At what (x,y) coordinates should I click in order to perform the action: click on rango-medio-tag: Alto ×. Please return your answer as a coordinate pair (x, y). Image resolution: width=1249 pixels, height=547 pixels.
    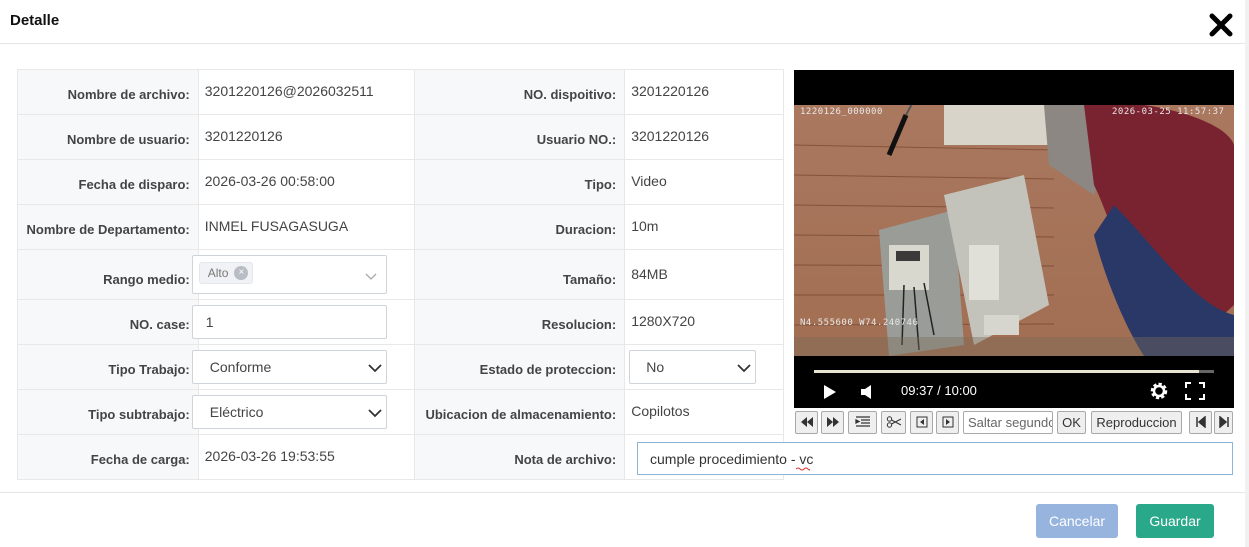
    Looking at the image, I should click on (226, 273).